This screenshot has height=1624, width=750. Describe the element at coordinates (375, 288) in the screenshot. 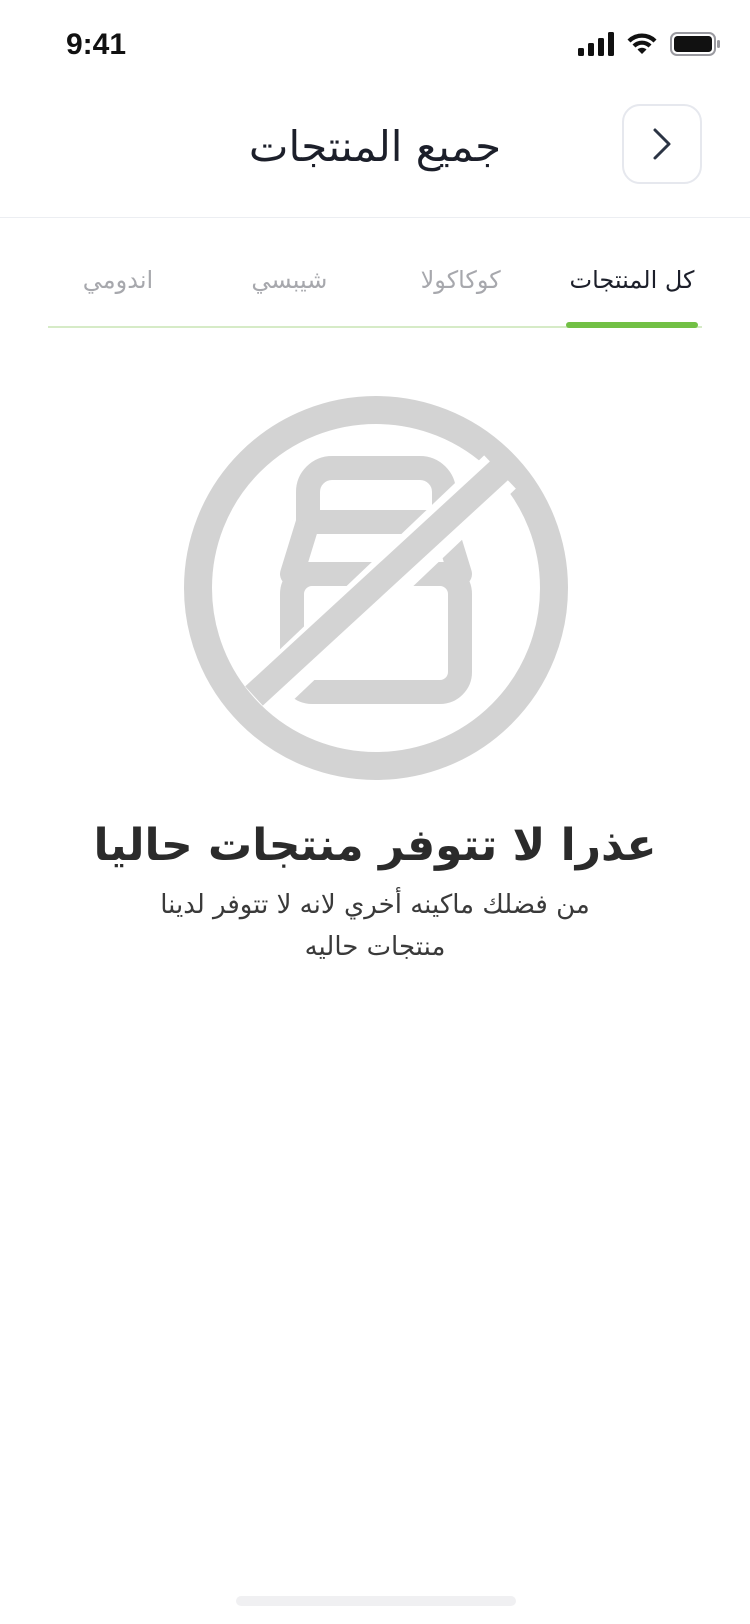

I see `category-tabs: كل المنتجات كوكاكولا شيبسي اندومي` at that location.